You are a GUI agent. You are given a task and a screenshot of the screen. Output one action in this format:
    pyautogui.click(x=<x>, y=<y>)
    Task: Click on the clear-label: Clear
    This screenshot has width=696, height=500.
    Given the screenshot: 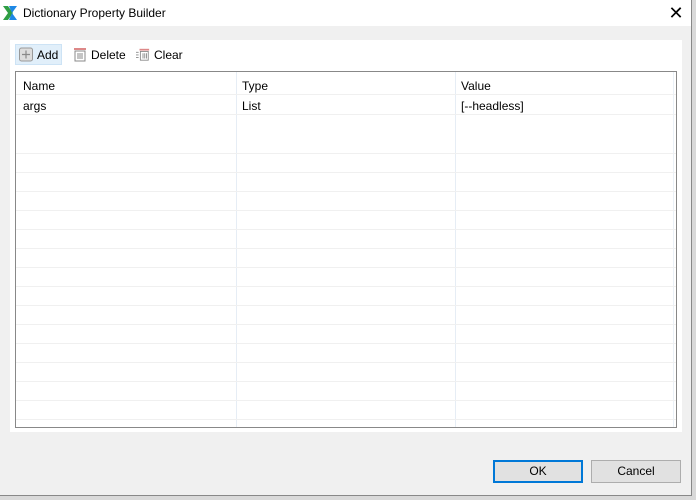 What is the action you would take?
    pyautogui.click(x=168, y=54)
    